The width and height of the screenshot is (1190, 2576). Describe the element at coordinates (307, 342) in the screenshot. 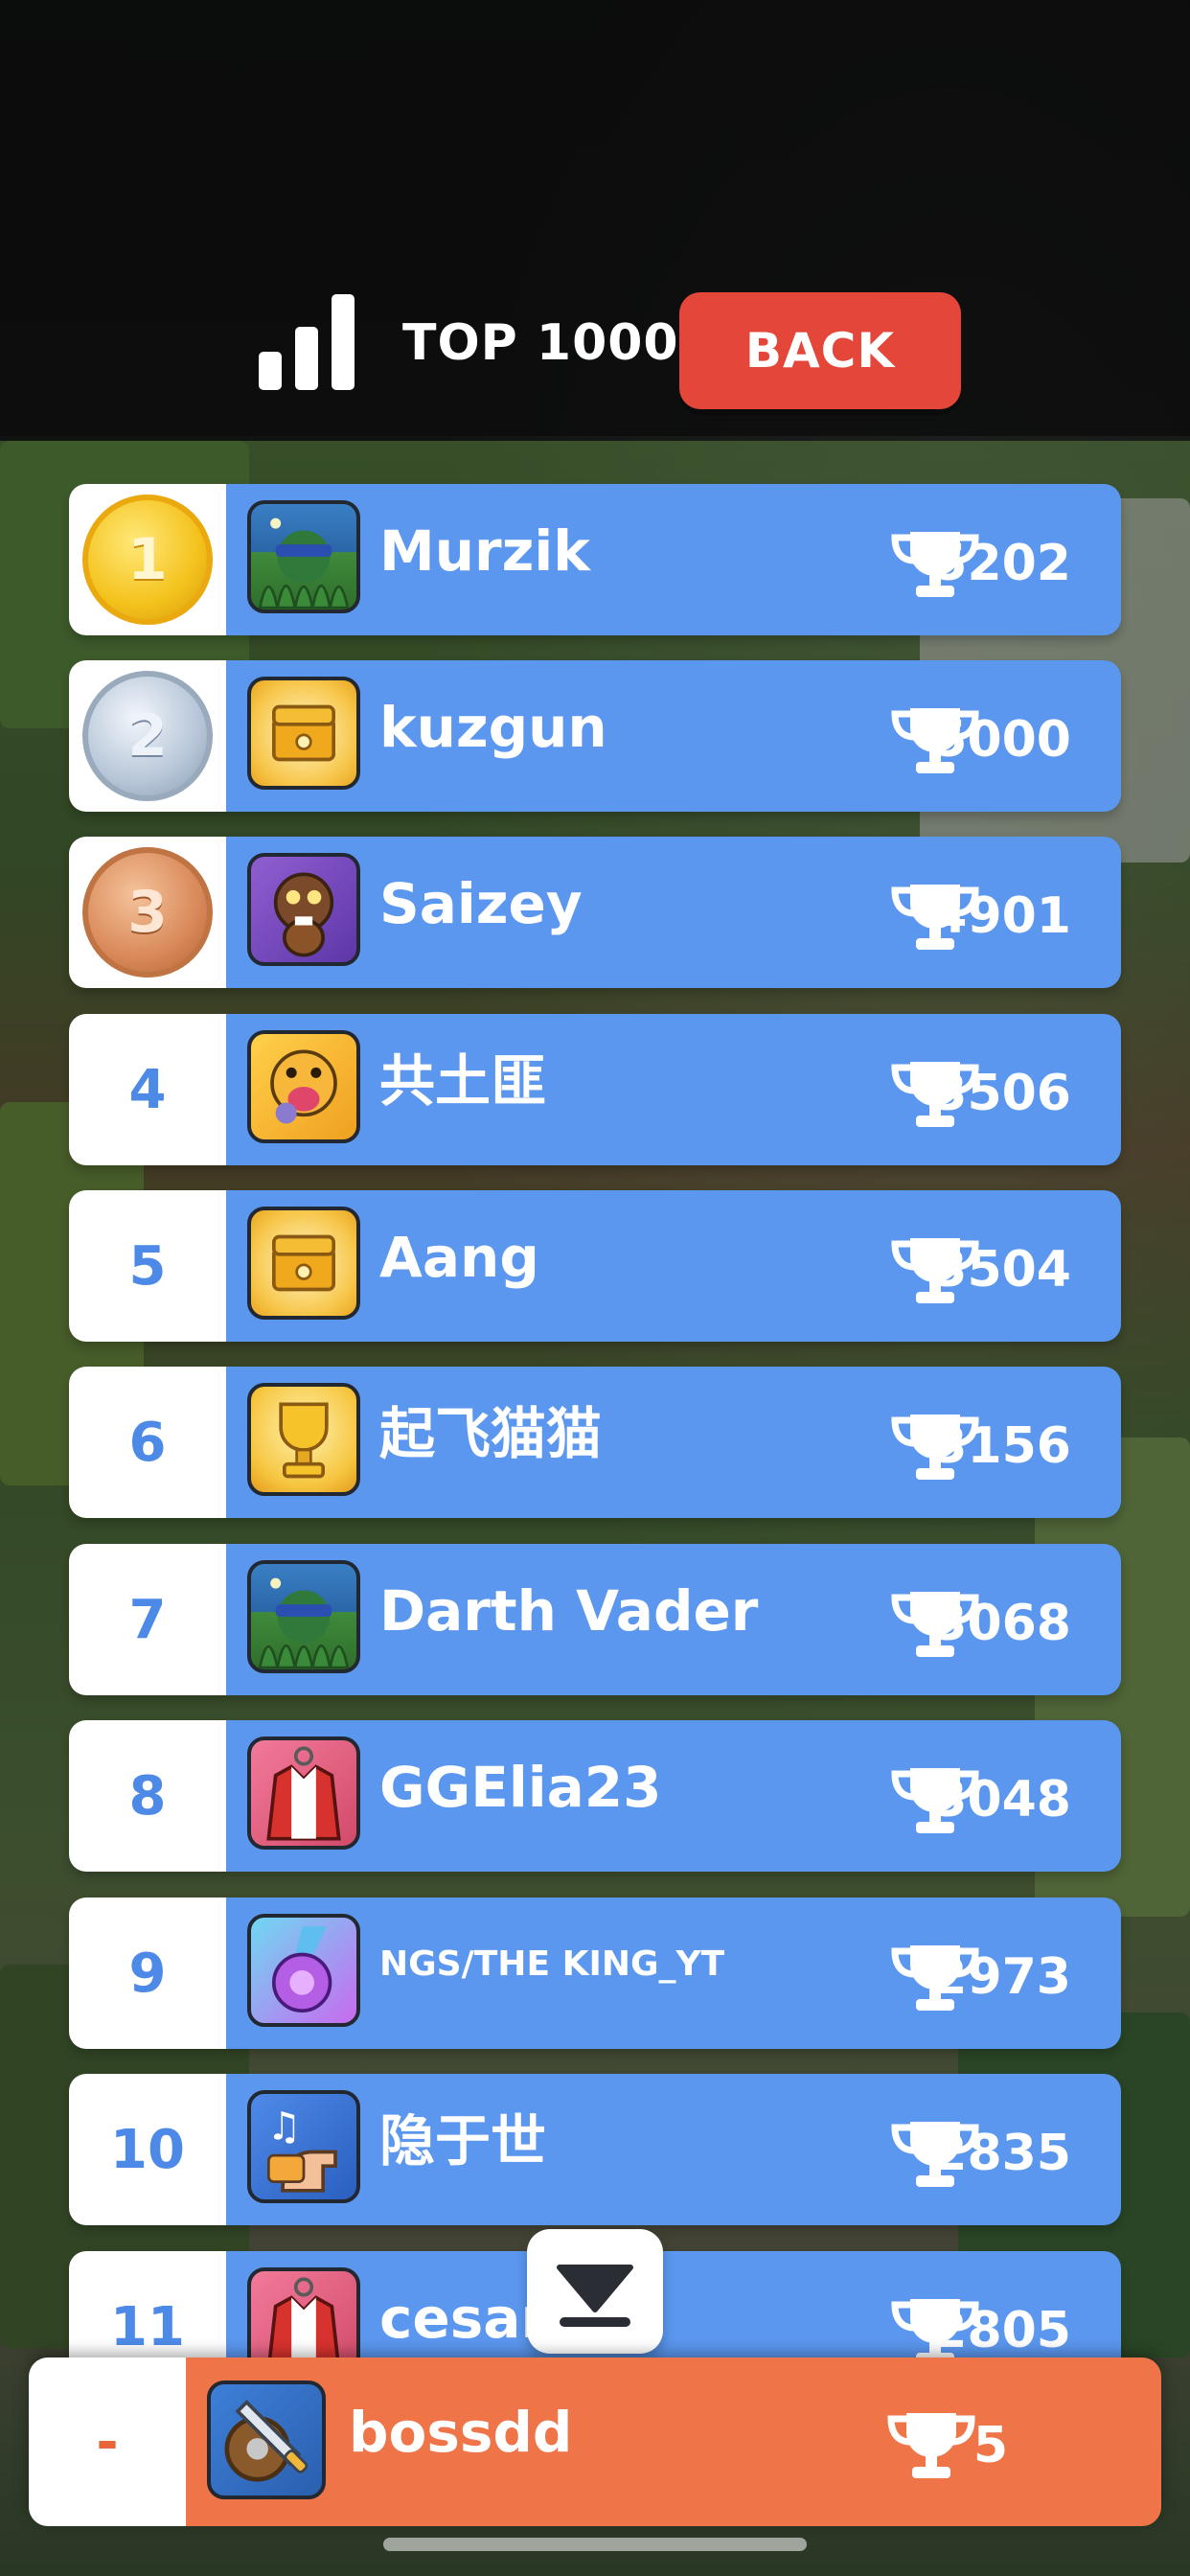

I see `bar-chart-icon` at that location.